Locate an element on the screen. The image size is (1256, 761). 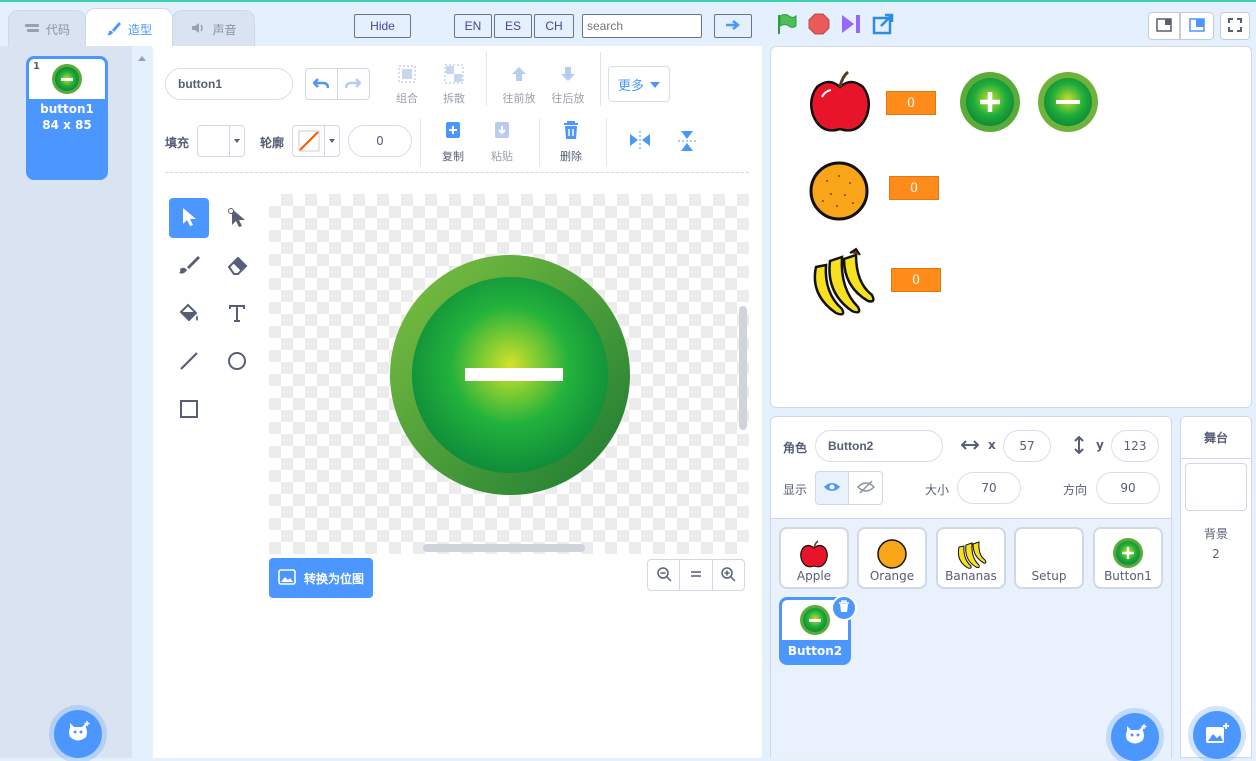
show-button is located at coordinates (833, 488).